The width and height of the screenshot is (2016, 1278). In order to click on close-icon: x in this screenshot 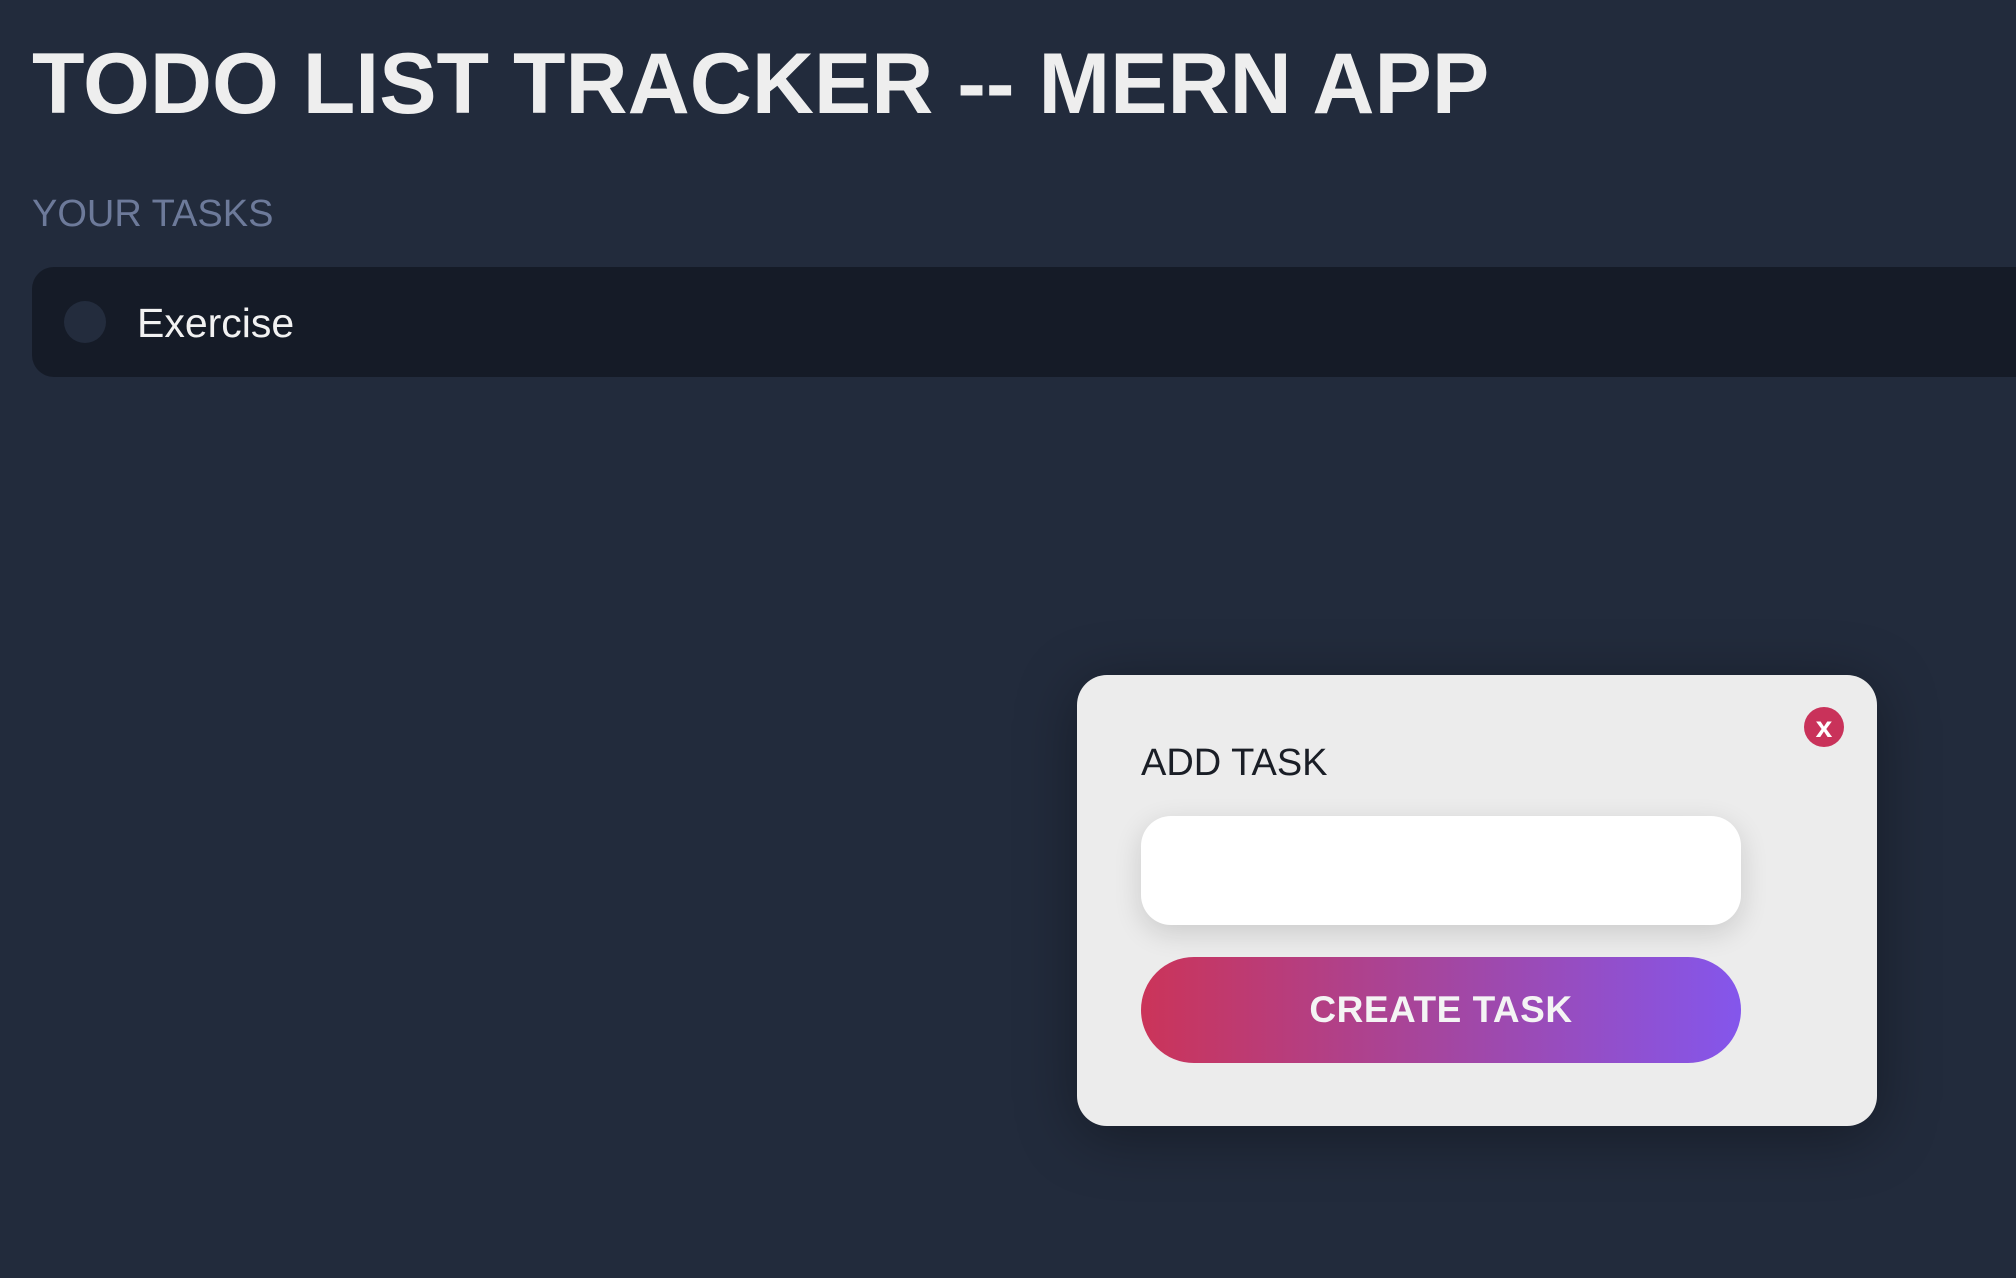, I will do `click(1824, 727)`.